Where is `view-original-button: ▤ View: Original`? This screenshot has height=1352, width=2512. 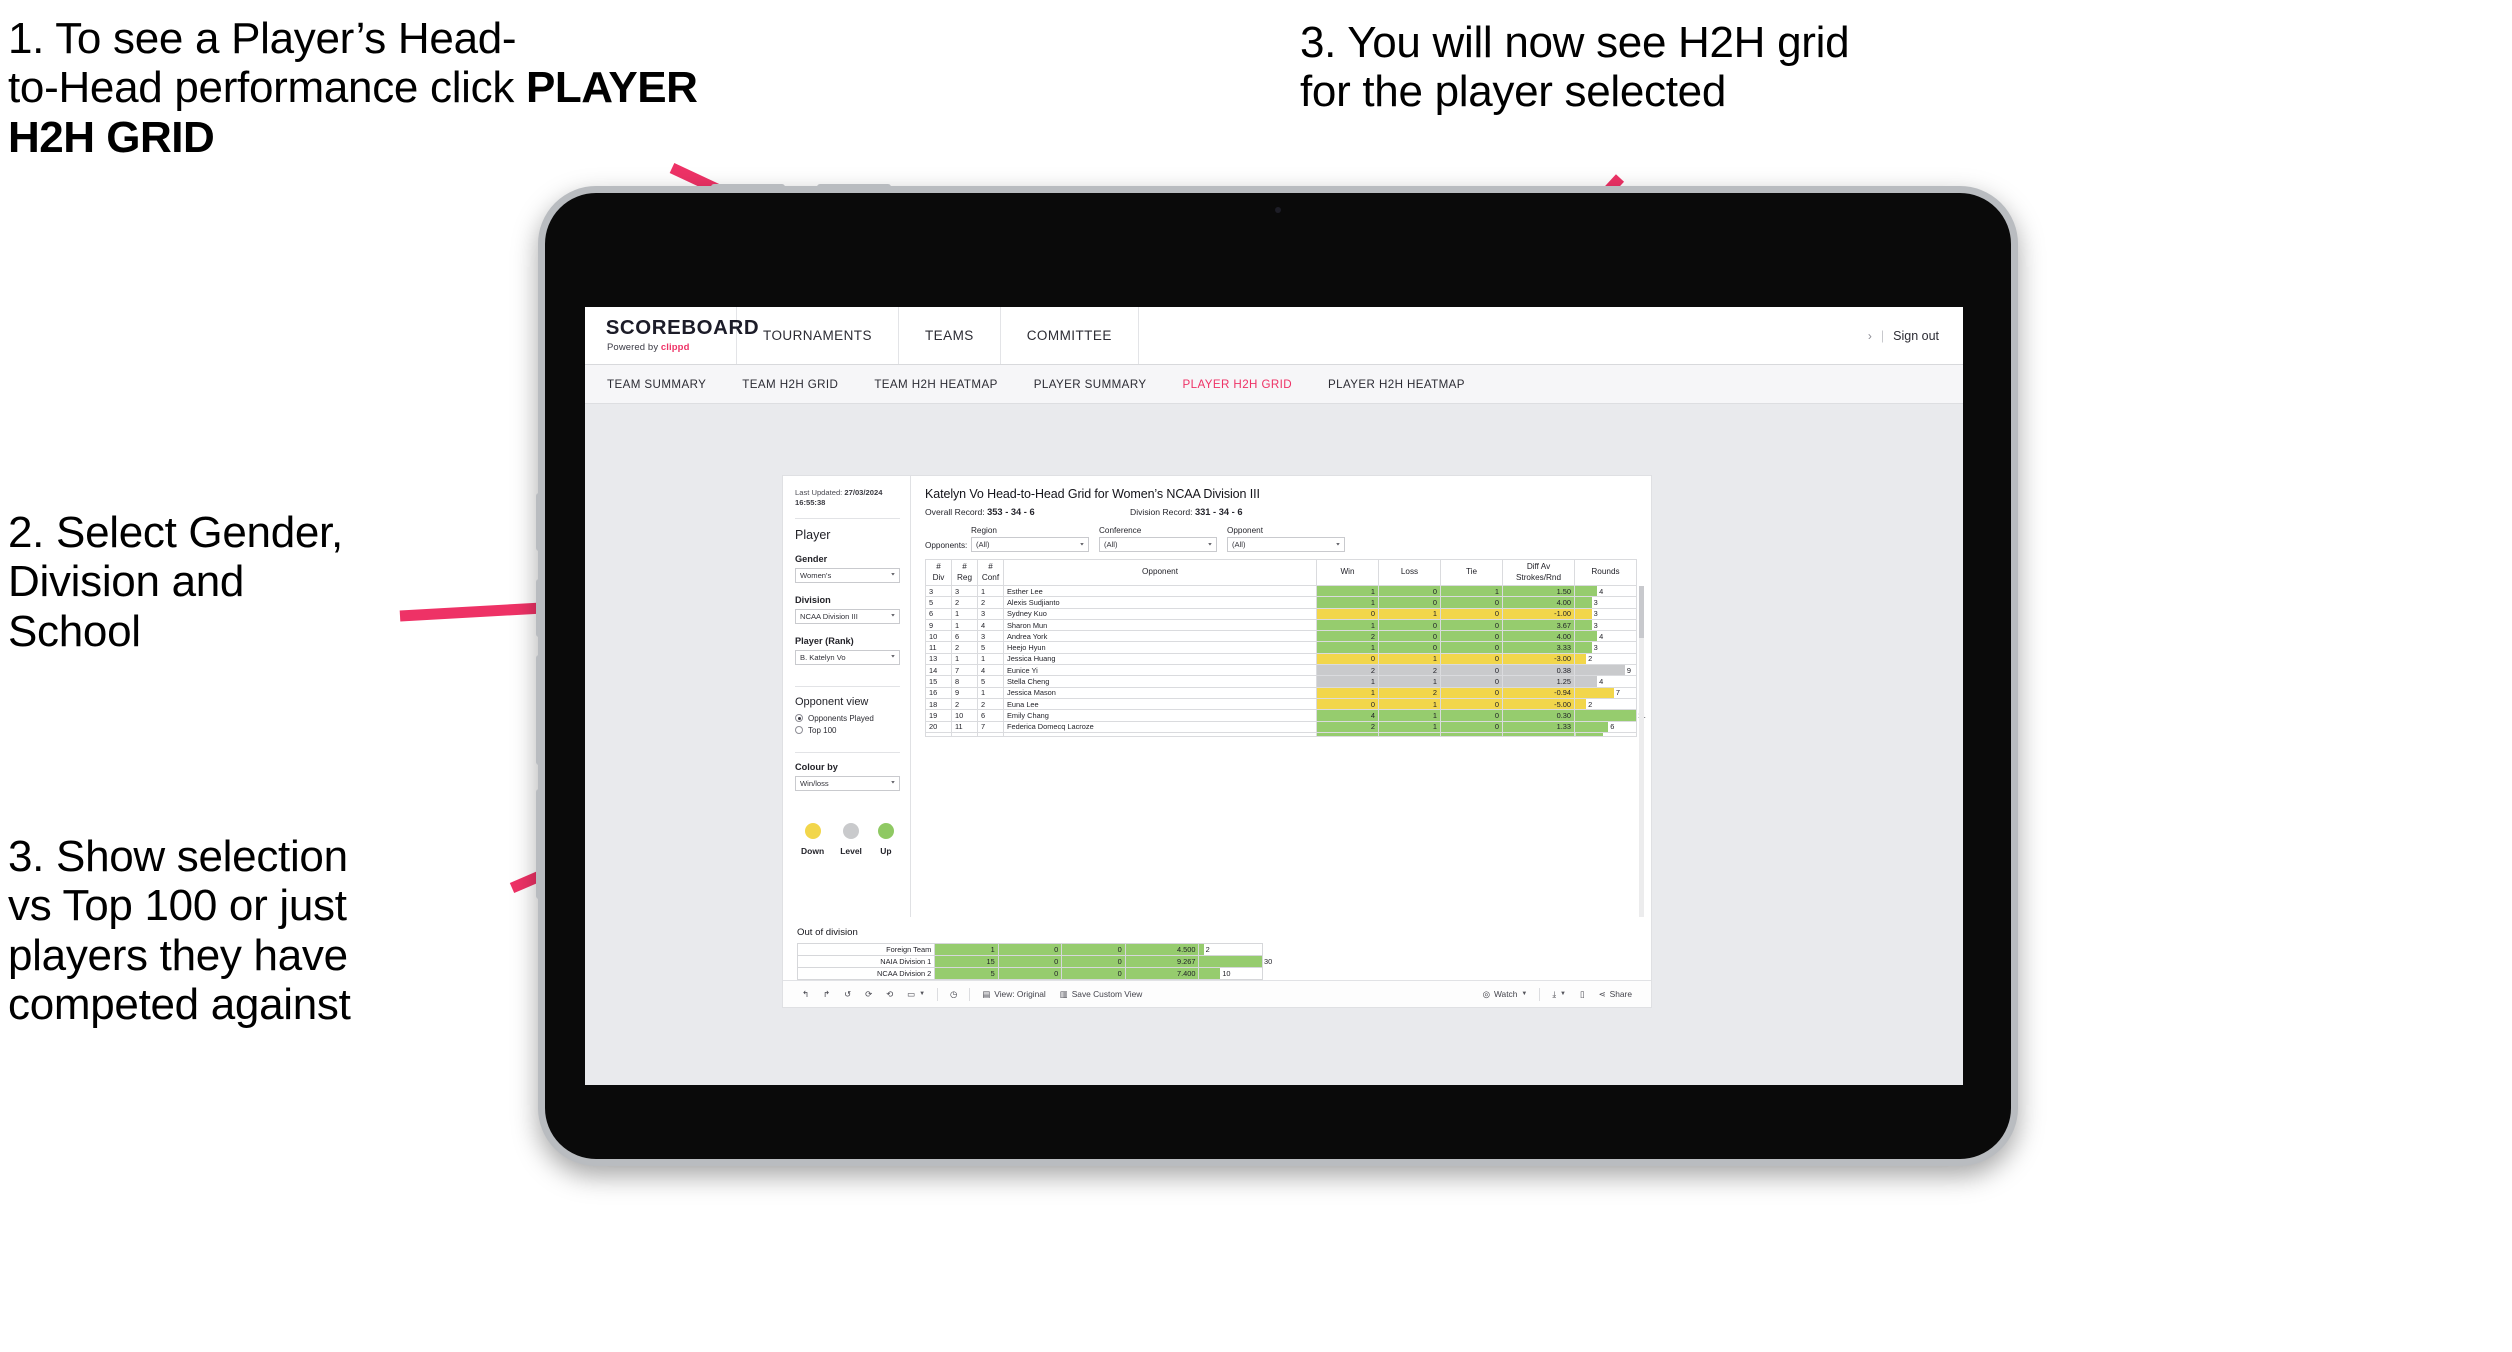
view-original-button: ▤ View: Original is located at coordinates (1013, 994).